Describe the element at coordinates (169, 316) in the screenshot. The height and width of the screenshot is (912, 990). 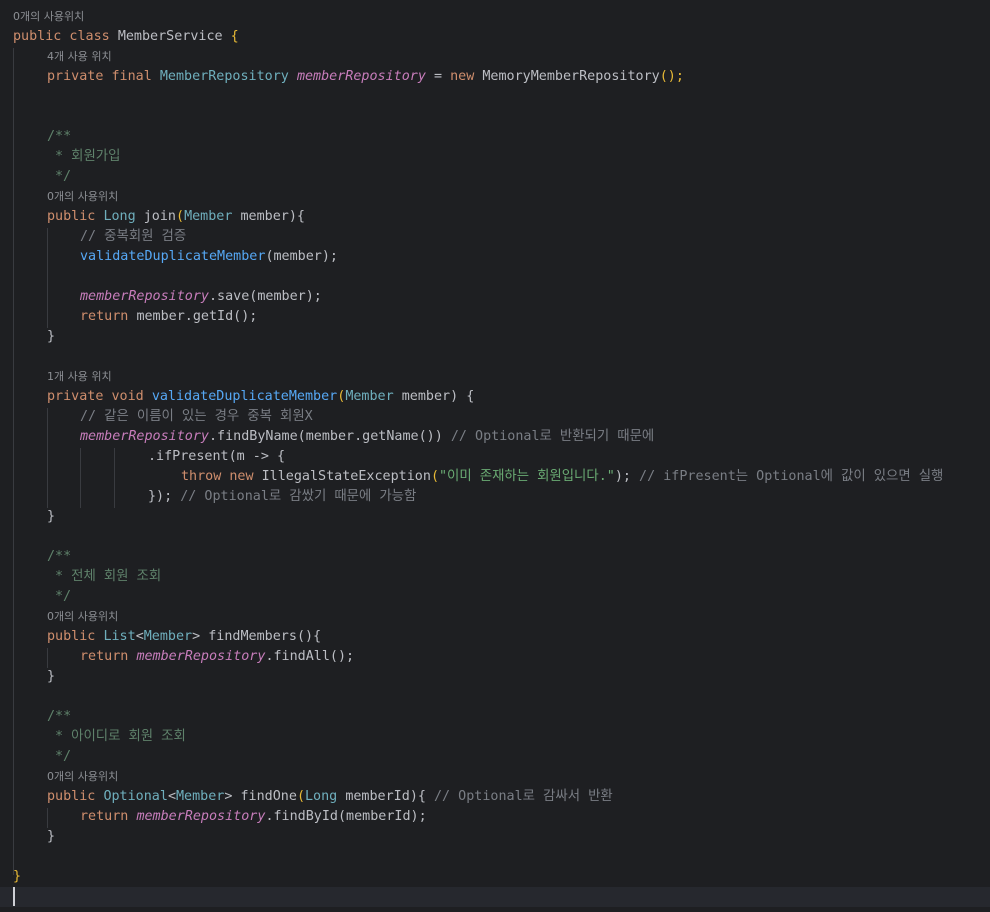
I see `code-line: return member.getId();` at that location.